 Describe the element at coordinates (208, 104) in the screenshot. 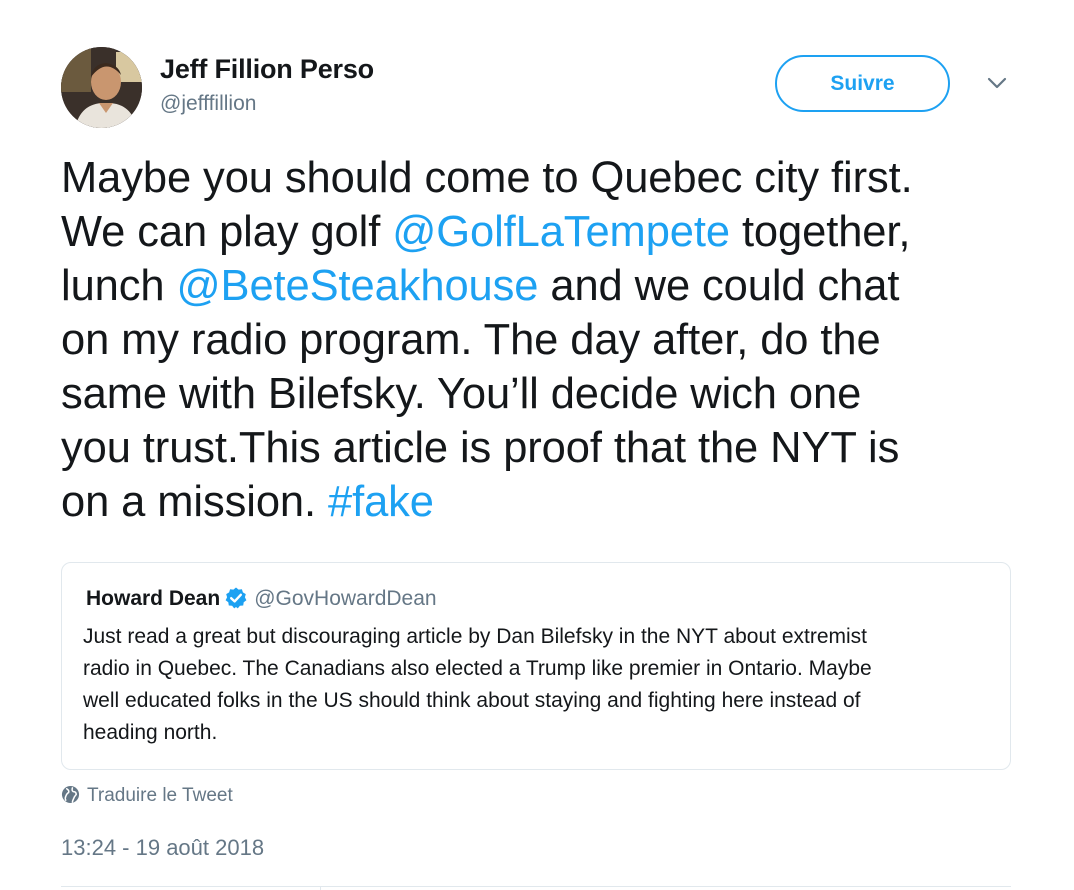

I see `author-handle: @jefffillion` at that location.